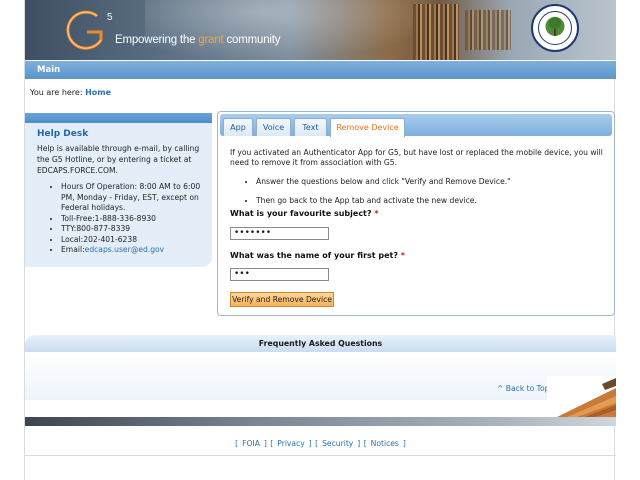 This screenshot has width=640, height=480. I want to click on main-title: Main, so click(49, 70).